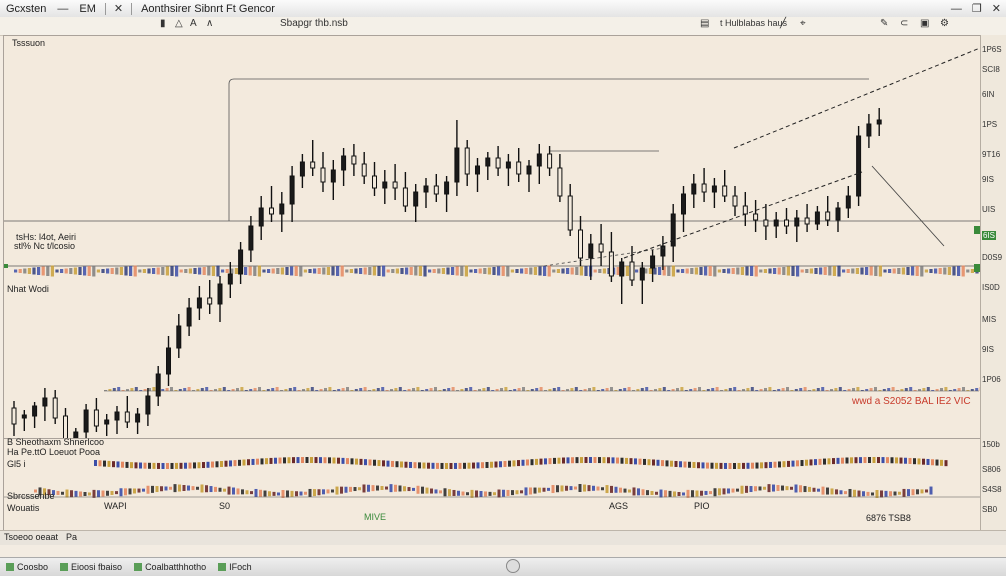  Describe the element at coordinates (87, 9) in the screenshot. I see `menu-em: EM` at that location.